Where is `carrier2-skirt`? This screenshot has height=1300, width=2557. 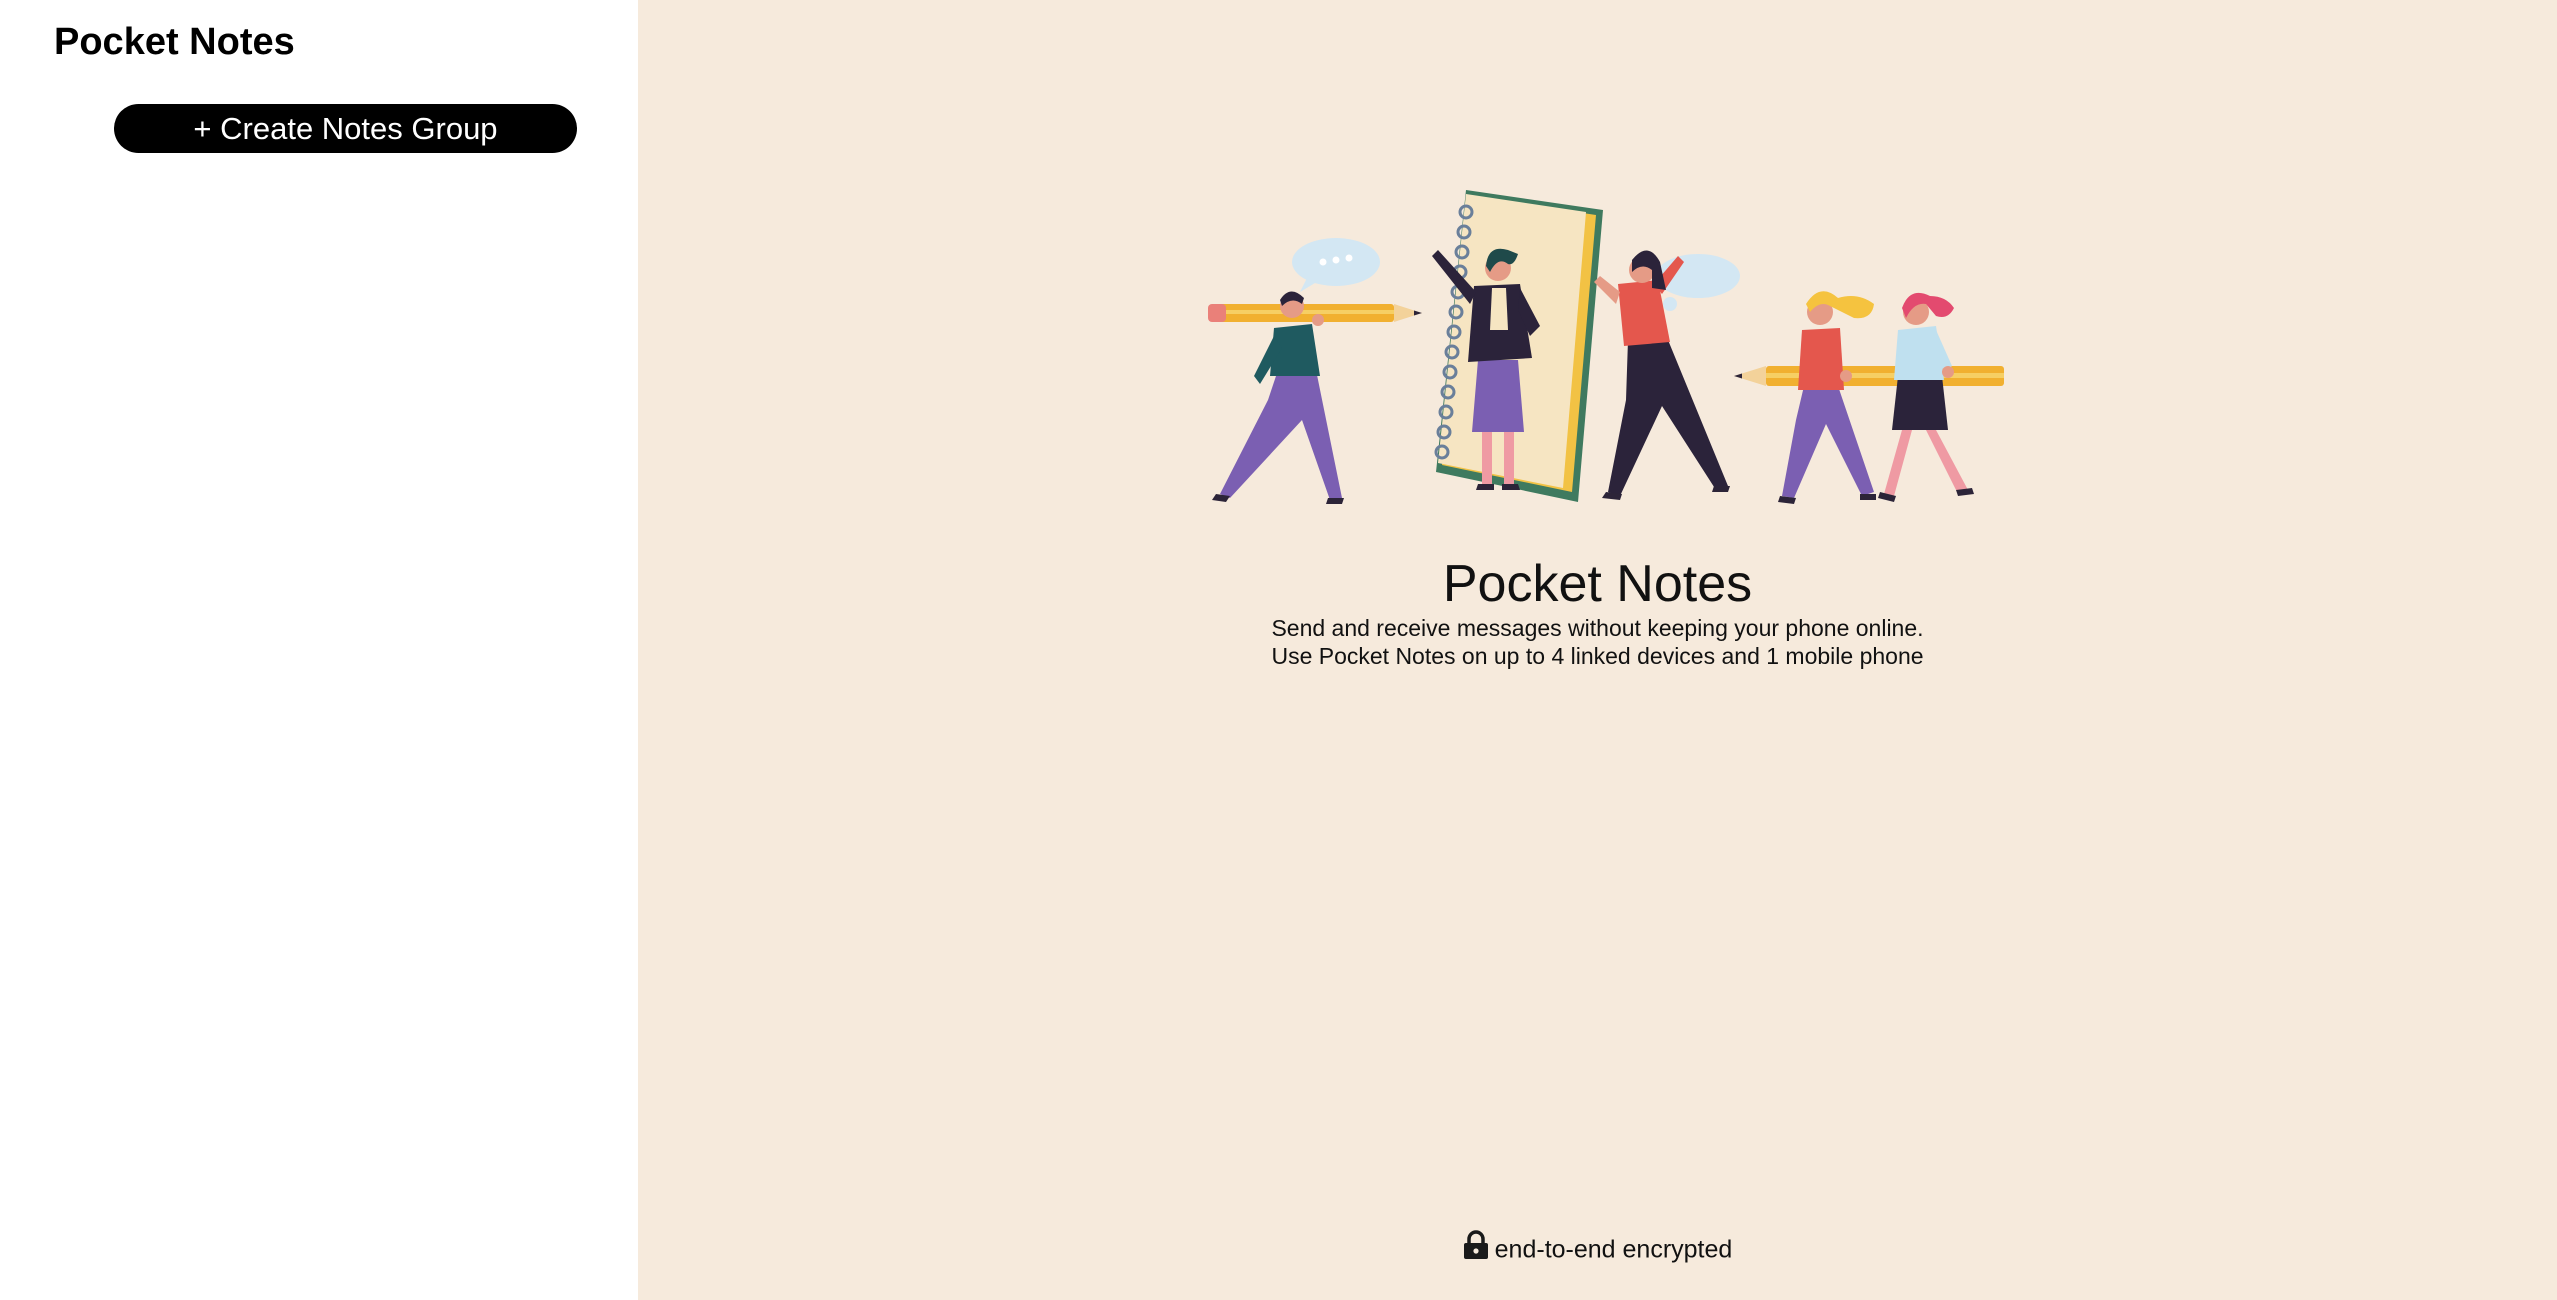 carrier2-skirt is located at coordinates (1920, 403).